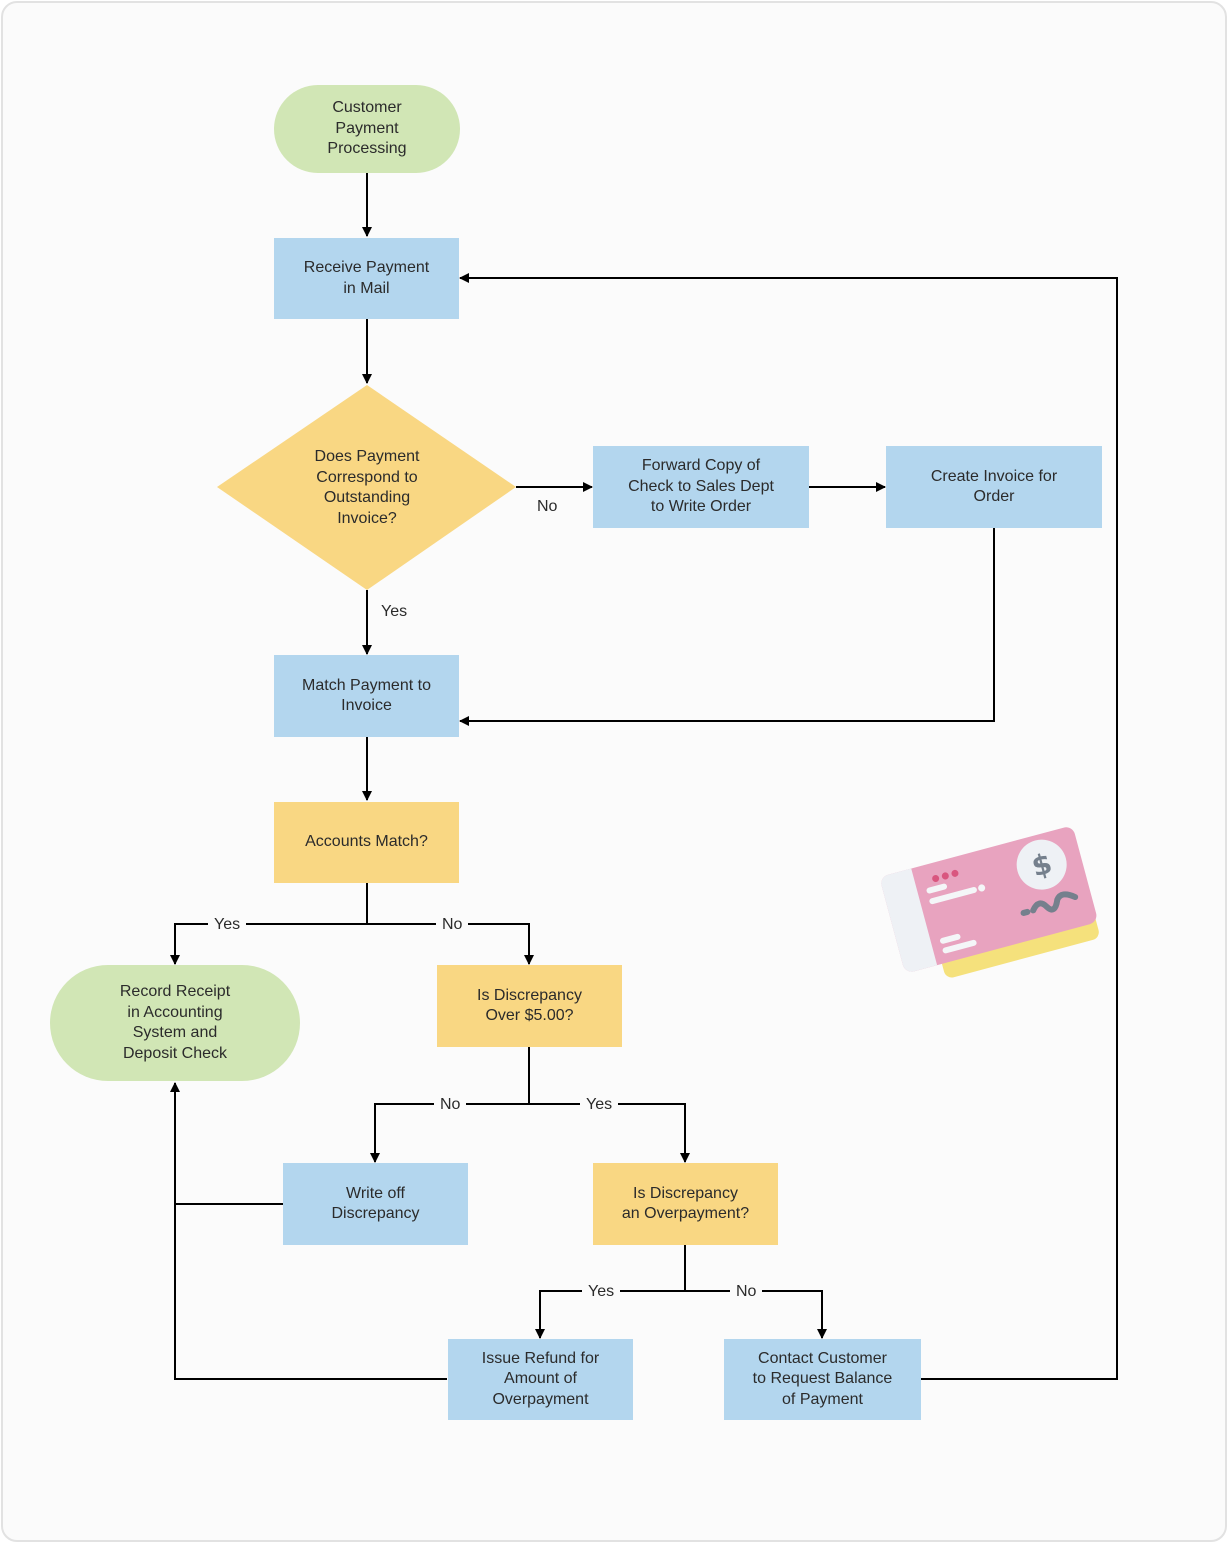 The height and width of the screenshot is (1545, 1230). I want to click on edge-label-overpay-yes: Yes, so click(601, 1292).